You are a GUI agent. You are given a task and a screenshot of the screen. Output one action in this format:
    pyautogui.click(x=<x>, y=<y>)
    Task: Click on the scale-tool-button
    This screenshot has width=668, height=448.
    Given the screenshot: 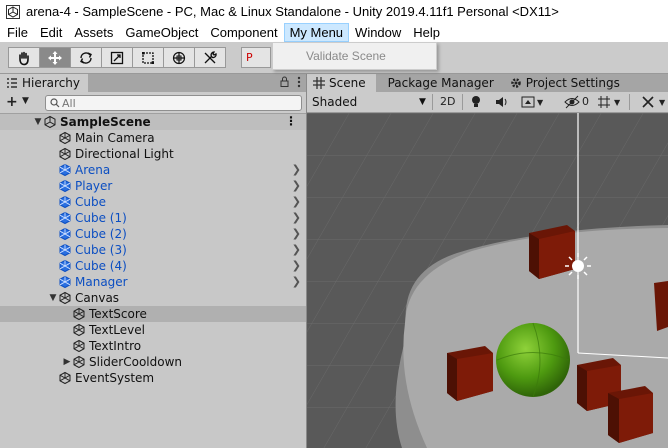 What is the action you would take?
    pyautogui.click(x=117, y=57)
    